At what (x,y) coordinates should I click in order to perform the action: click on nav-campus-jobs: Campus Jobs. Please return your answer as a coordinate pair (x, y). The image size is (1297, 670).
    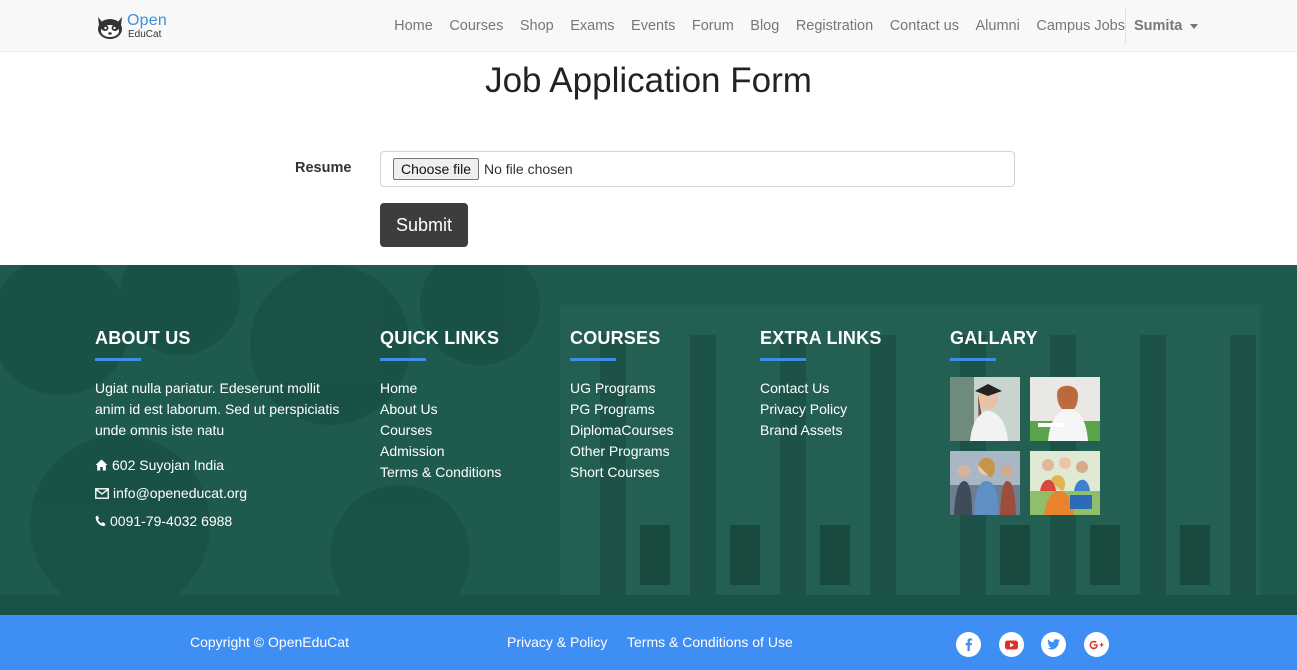
    Looking at the image, I should click on (1080, 26).